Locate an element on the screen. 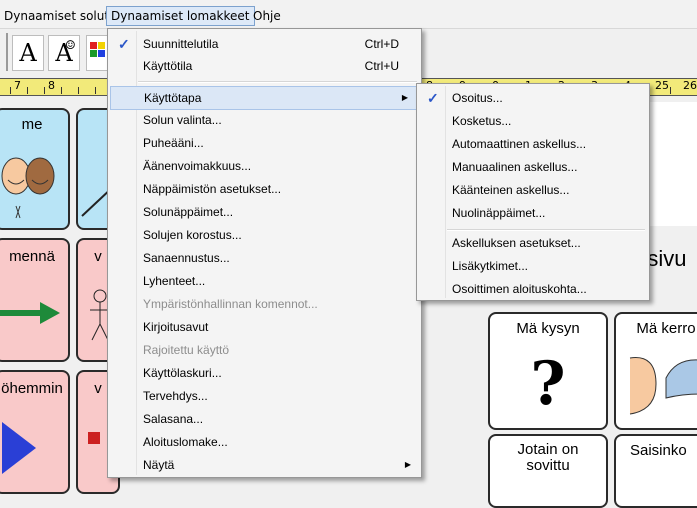 The width and height of the screenshot is (697, 508). menu-item-label: Käyttötila is located at coordinates (168, 66).